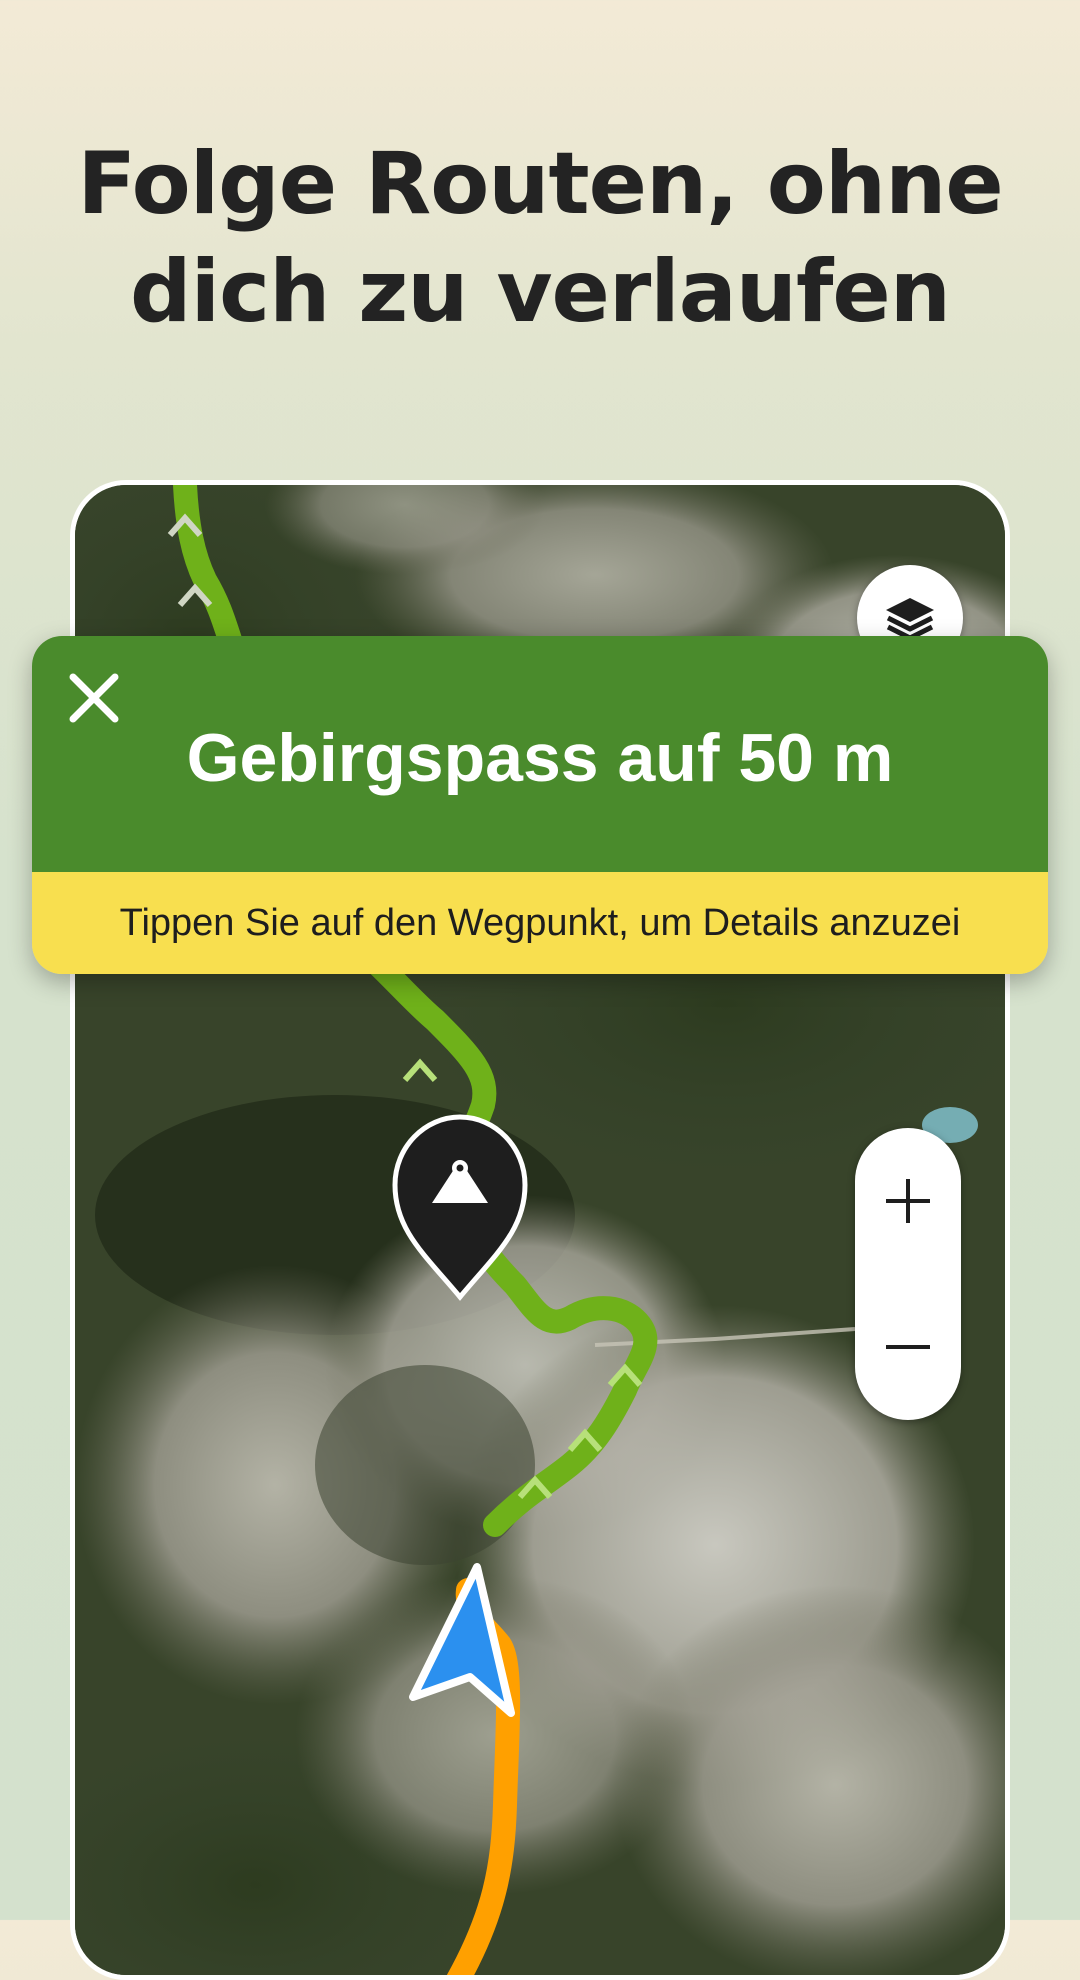 Image resolution: width=1080 pixels, height=1980 pixels. Describe the element at coordinates (540, 184) in the screenshot. I see `headline-line-1: Folge Routen, ohne` at that location.